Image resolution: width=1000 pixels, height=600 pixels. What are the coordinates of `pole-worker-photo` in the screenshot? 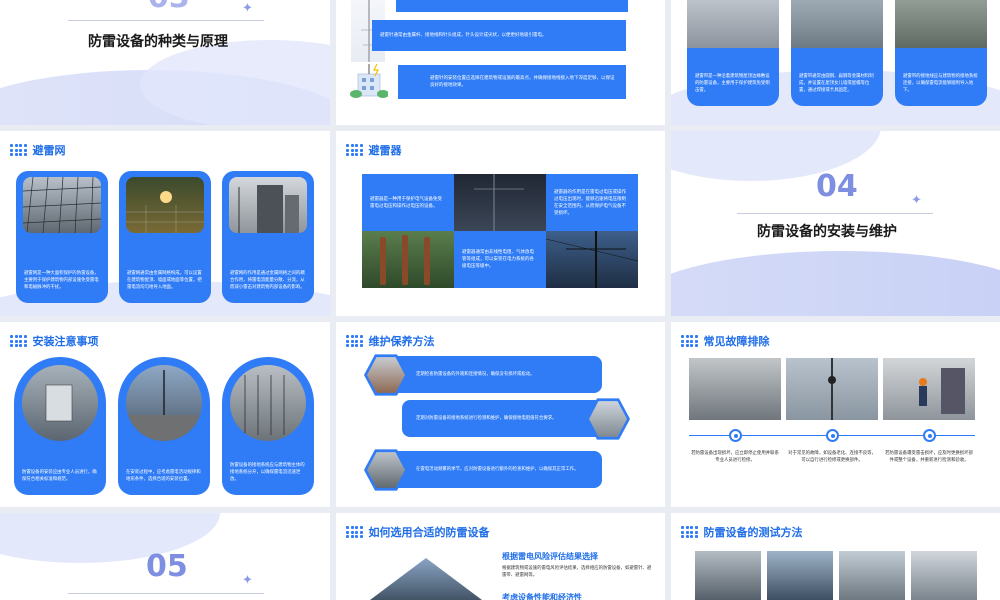 It's located at (832, 389).